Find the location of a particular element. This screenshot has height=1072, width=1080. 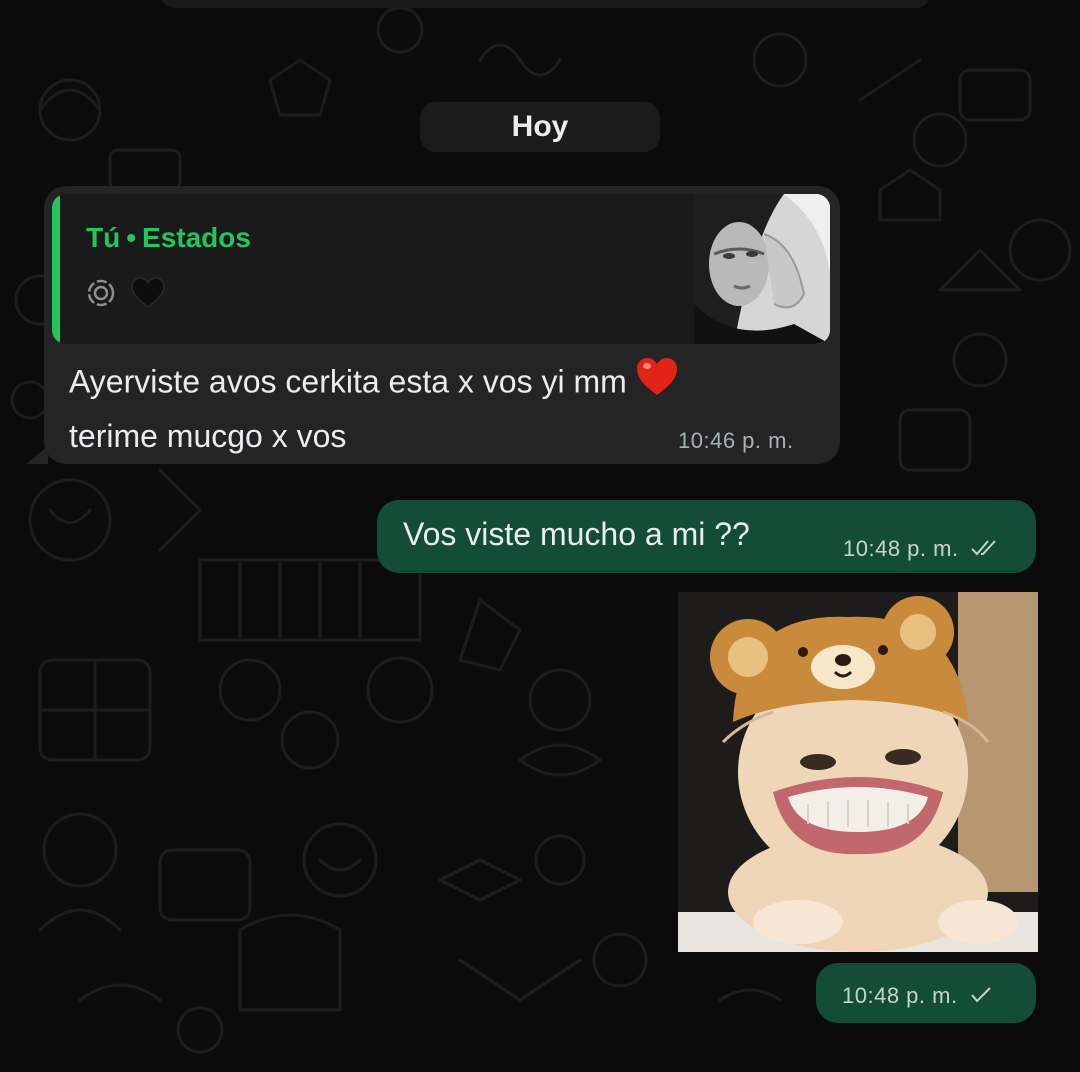

sticker-timestamp-bubble: 10:48 p. m. is located at coordinates (926, 993).